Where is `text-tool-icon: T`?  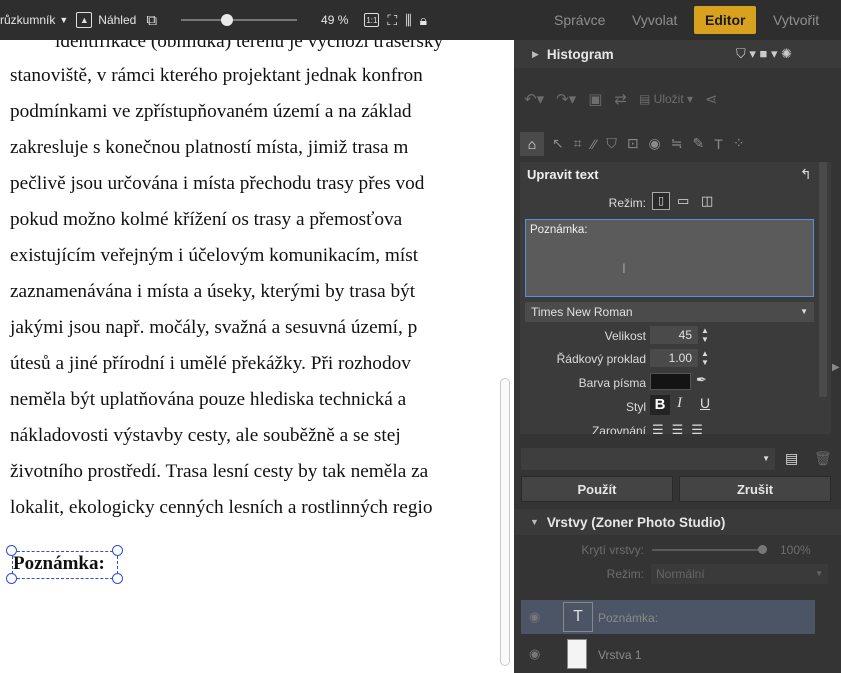 text-tool-icon: T is located at coordinates (718, 144).